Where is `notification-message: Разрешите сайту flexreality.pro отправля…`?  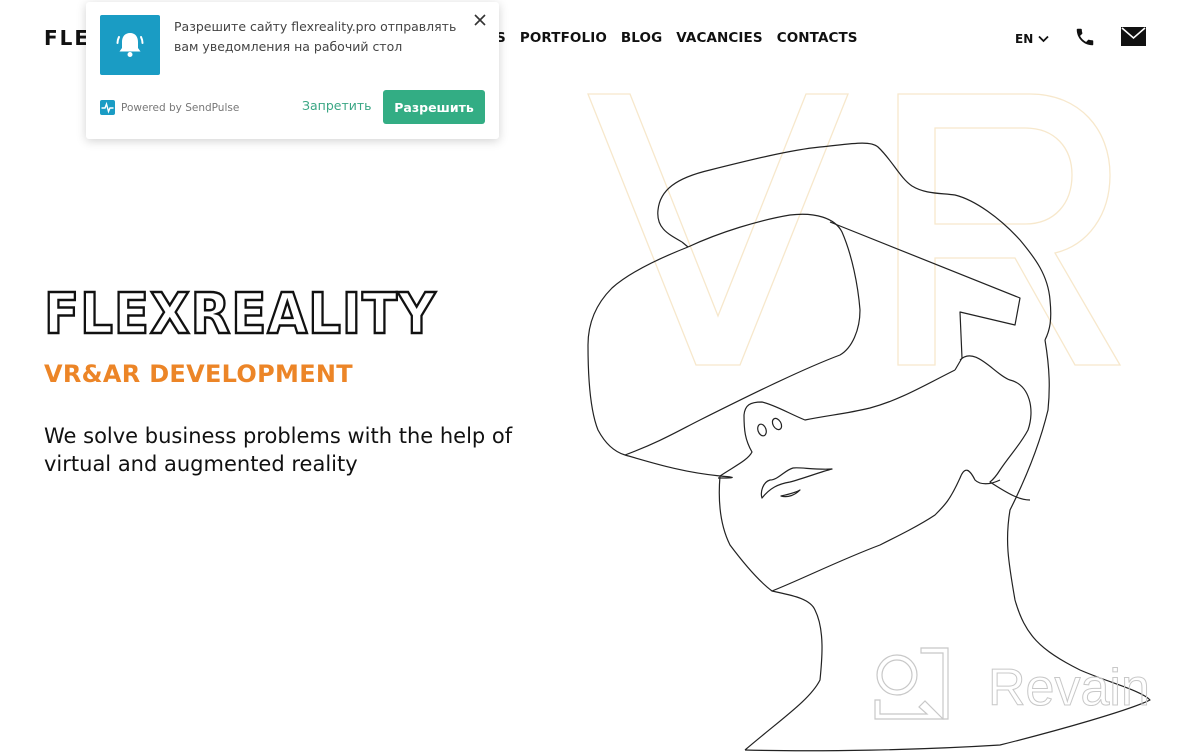 notification-message: Разрешите сайту flexreality.pro отправля… is located at coordinates (315, 36).